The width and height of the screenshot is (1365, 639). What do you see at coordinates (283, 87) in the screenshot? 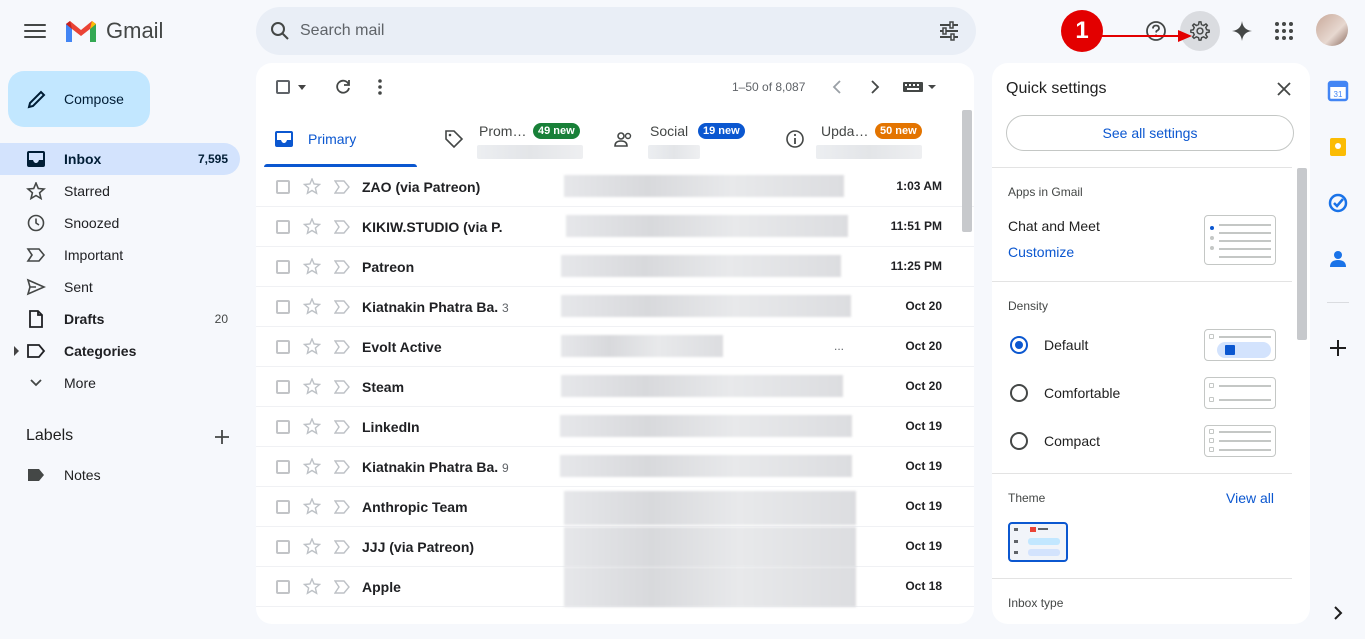
I see `select-all-checkbox` at bounding box center [283, 87].